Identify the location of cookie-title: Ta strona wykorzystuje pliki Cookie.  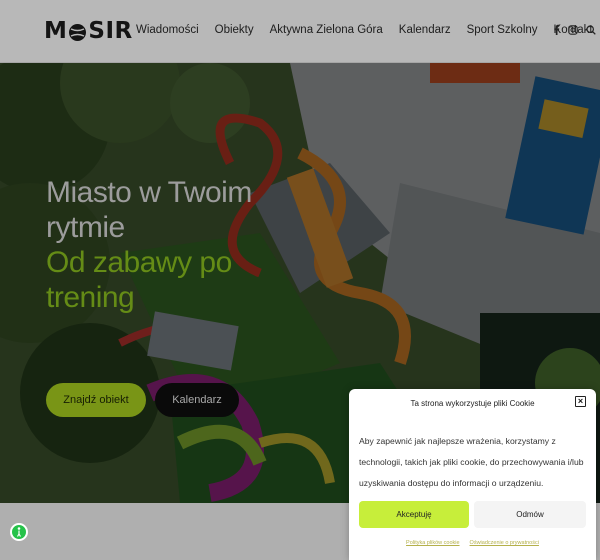
(472, 403).